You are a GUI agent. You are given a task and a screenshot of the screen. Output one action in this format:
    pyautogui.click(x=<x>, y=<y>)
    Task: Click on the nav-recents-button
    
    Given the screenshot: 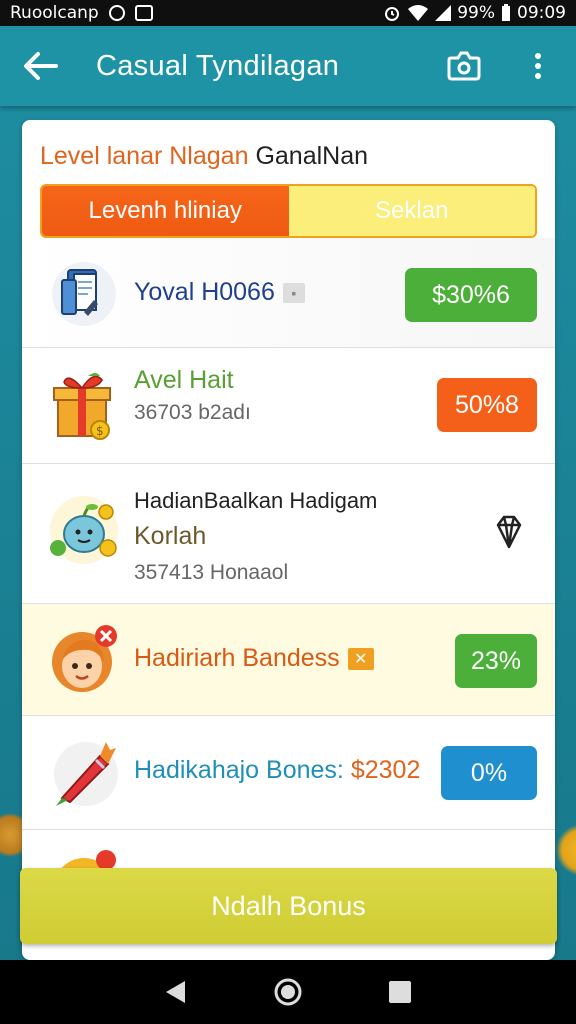 What is the action you would take?
    pyautogui.click(x=400, y=992)
    